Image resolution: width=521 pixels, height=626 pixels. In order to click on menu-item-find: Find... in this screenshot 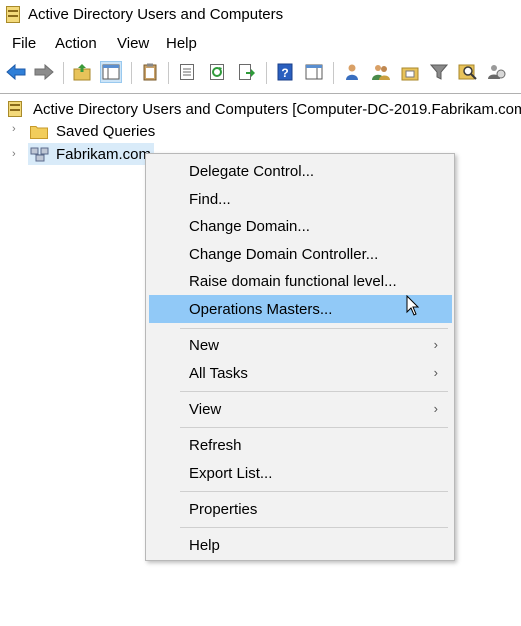, I will do `click(300, 199)`.